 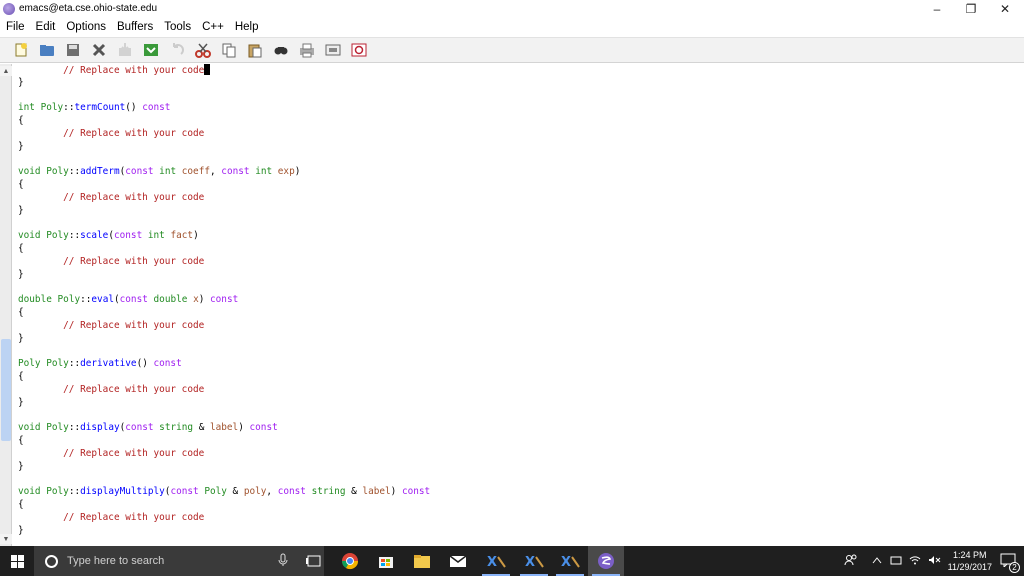 What do you see at coordinates (518, 236) in the screenshot?
I see `code-line: void Poly::scale(const int fact)` at bounding box center [518, 236].